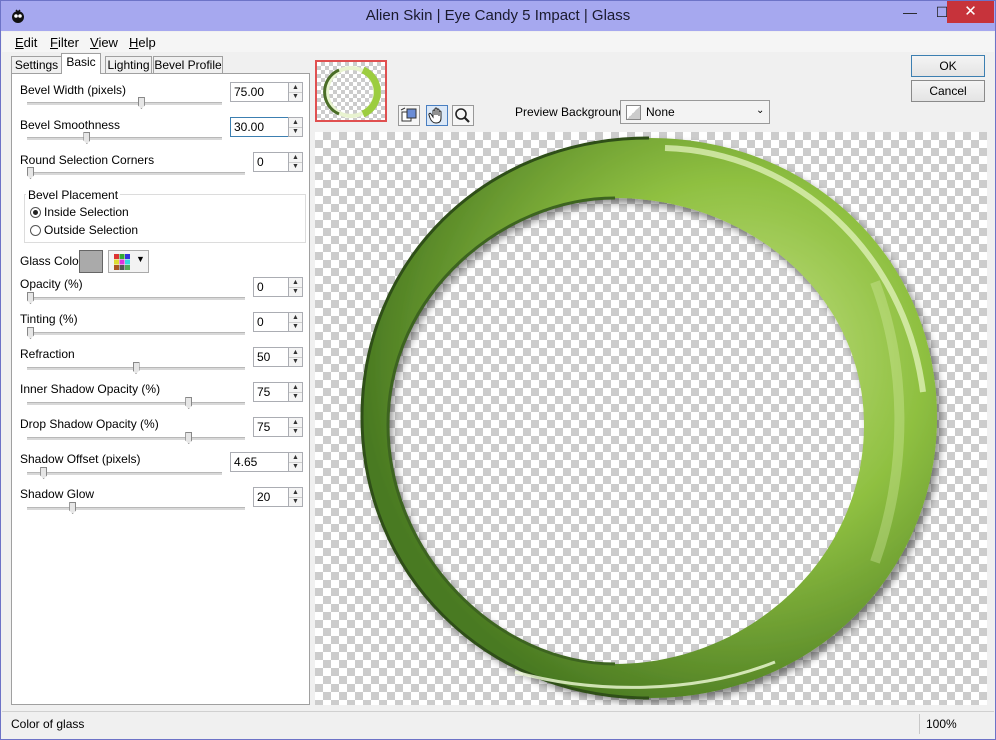 The height and width of the screenshot is (740, 996). I want to click on shadow-glow-label: Shadow Glow, so click(57, 494).